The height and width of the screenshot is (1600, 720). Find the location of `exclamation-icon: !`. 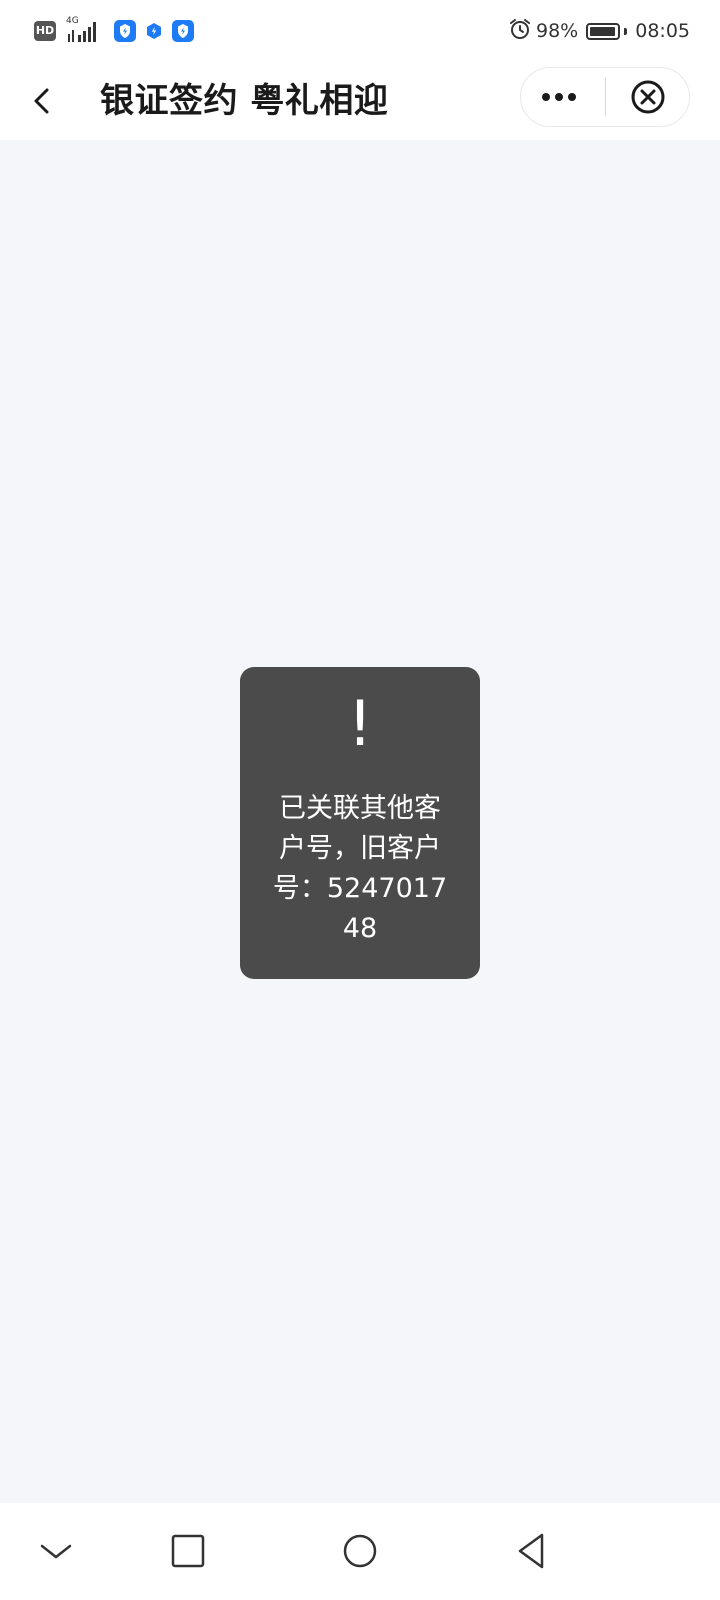

exclamation-icon: ! is located at coordinates (360, 723).